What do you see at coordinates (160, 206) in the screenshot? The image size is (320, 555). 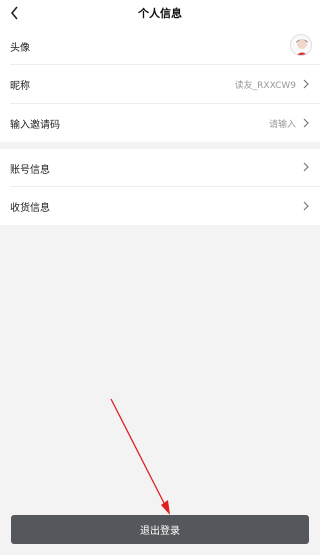 I see `shipping-info-row: 收货信息` at bounding box center [160, 206].